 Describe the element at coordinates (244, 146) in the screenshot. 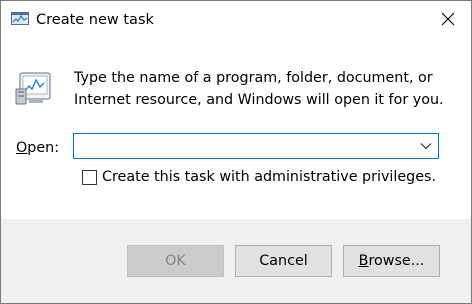

I see `open-input` at that location.